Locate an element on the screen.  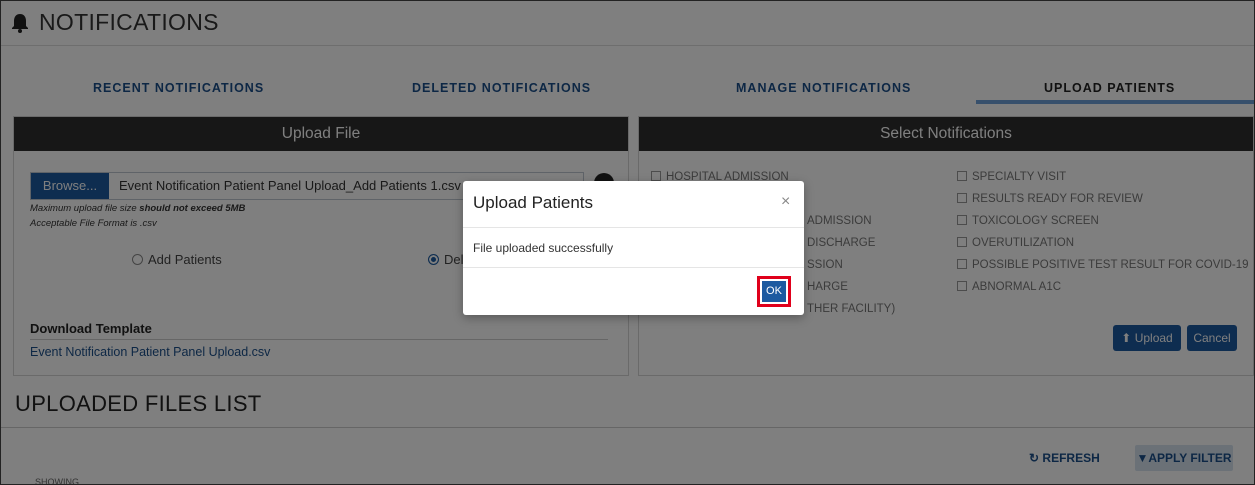
ok-button: OK is located at coordinates (774, 291).